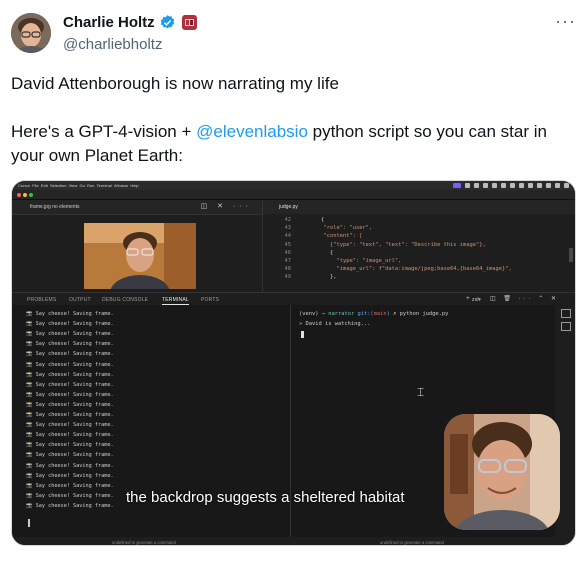  What do you see at coordinates (327, 277) in the screenshot?
I see `code-line: },` at bounding box center [327, 277].